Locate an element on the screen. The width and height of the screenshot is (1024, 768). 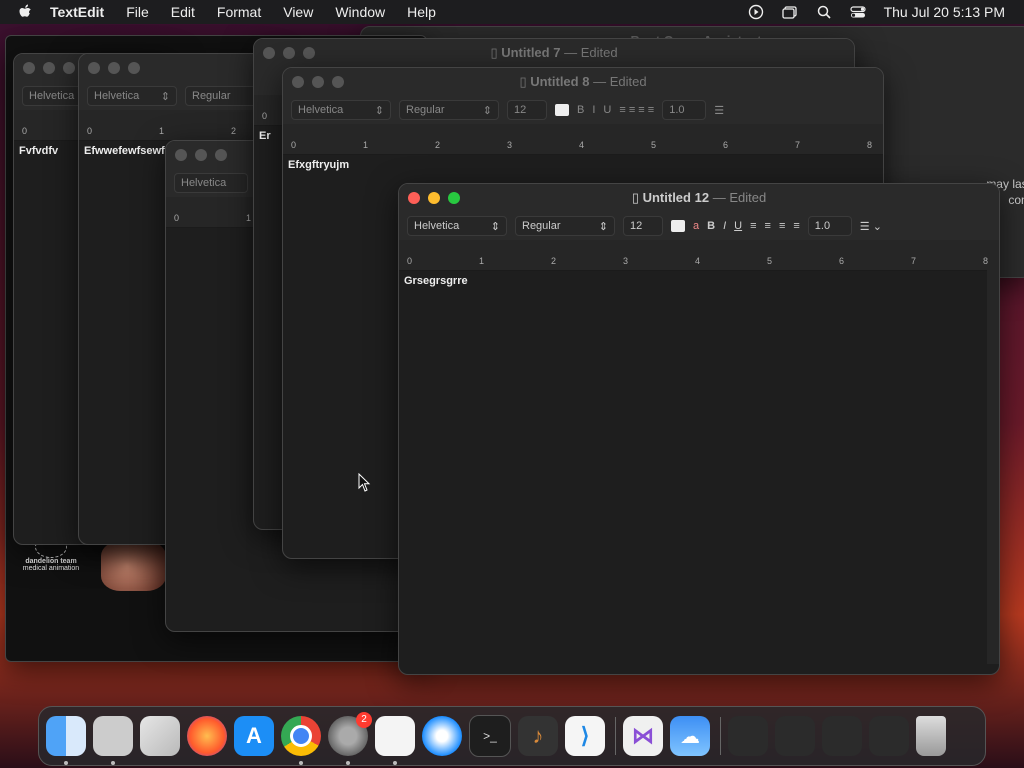
style-label: Regular is located at coordinates (541, 226).